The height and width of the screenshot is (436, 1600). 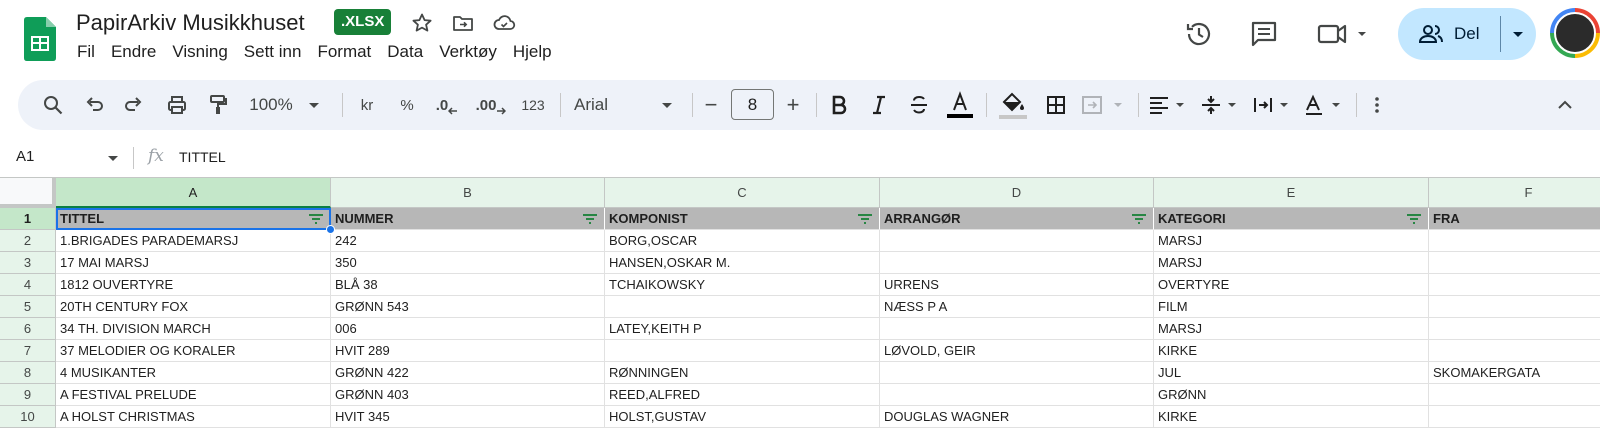 I want to click on strikethrough-button, so click(x=919, y=105).